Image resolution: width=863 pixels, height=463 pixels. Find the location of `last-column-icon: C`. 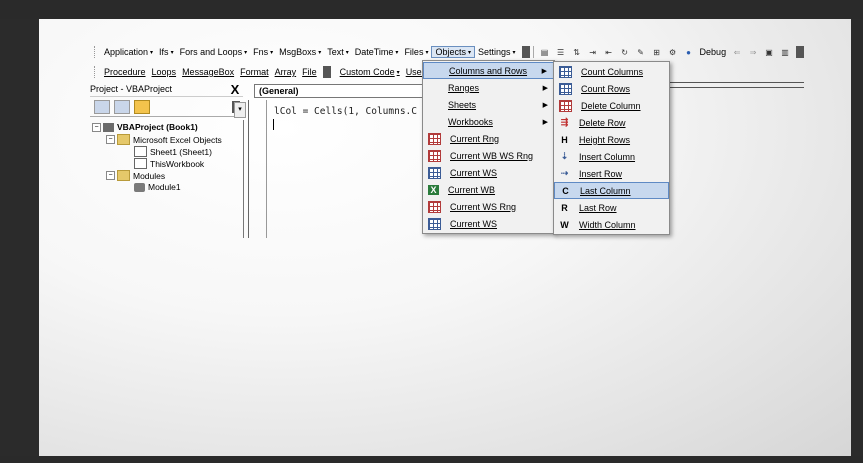

last-column-icon: C is located at coordinates (565, 190).